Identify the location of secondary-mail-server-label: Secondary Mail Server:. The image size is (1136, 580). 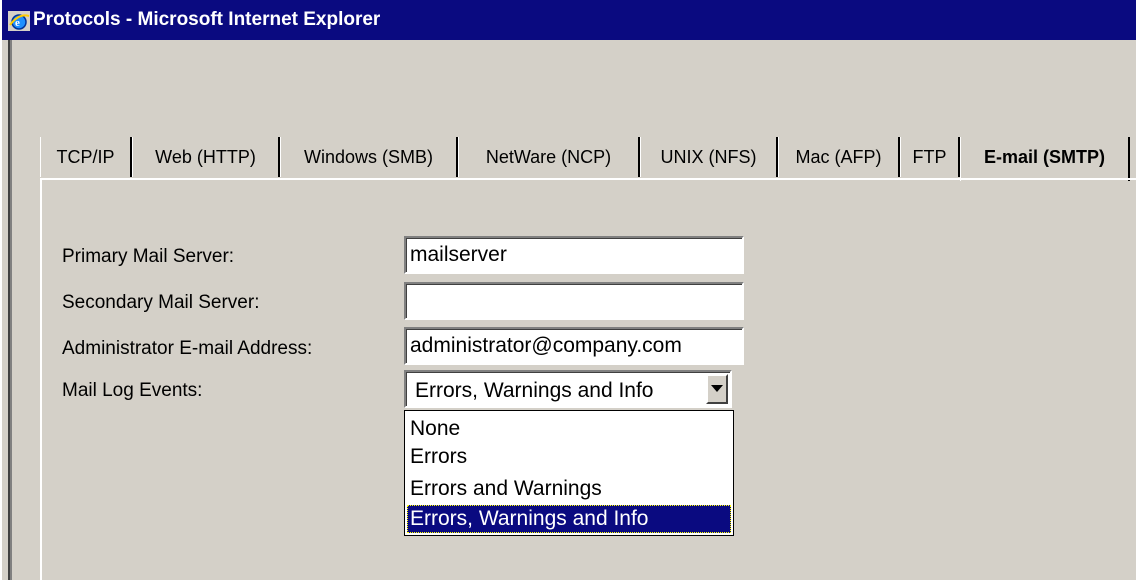
(161, 302).